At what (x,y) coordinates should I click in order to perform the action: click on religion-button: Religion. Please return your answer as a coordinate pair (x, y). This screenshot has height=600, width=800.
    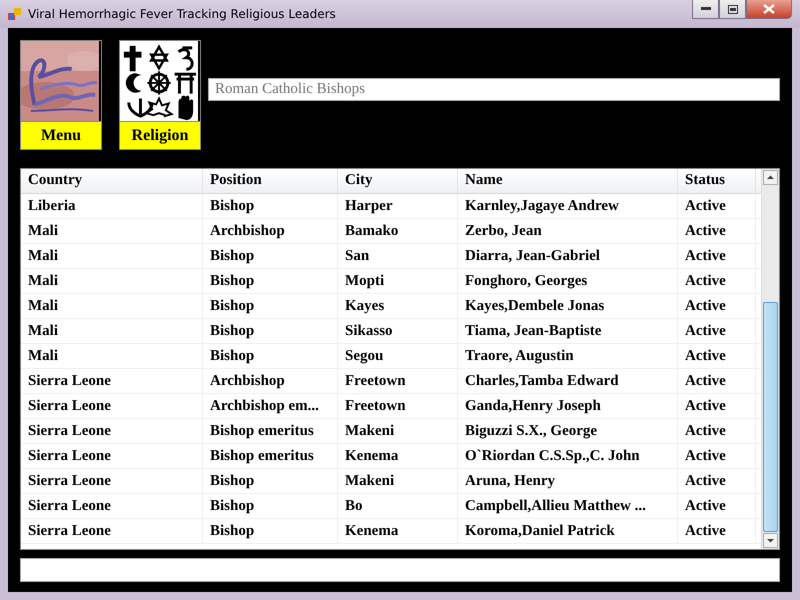
    Looking at the image, I should click on (160, 135).